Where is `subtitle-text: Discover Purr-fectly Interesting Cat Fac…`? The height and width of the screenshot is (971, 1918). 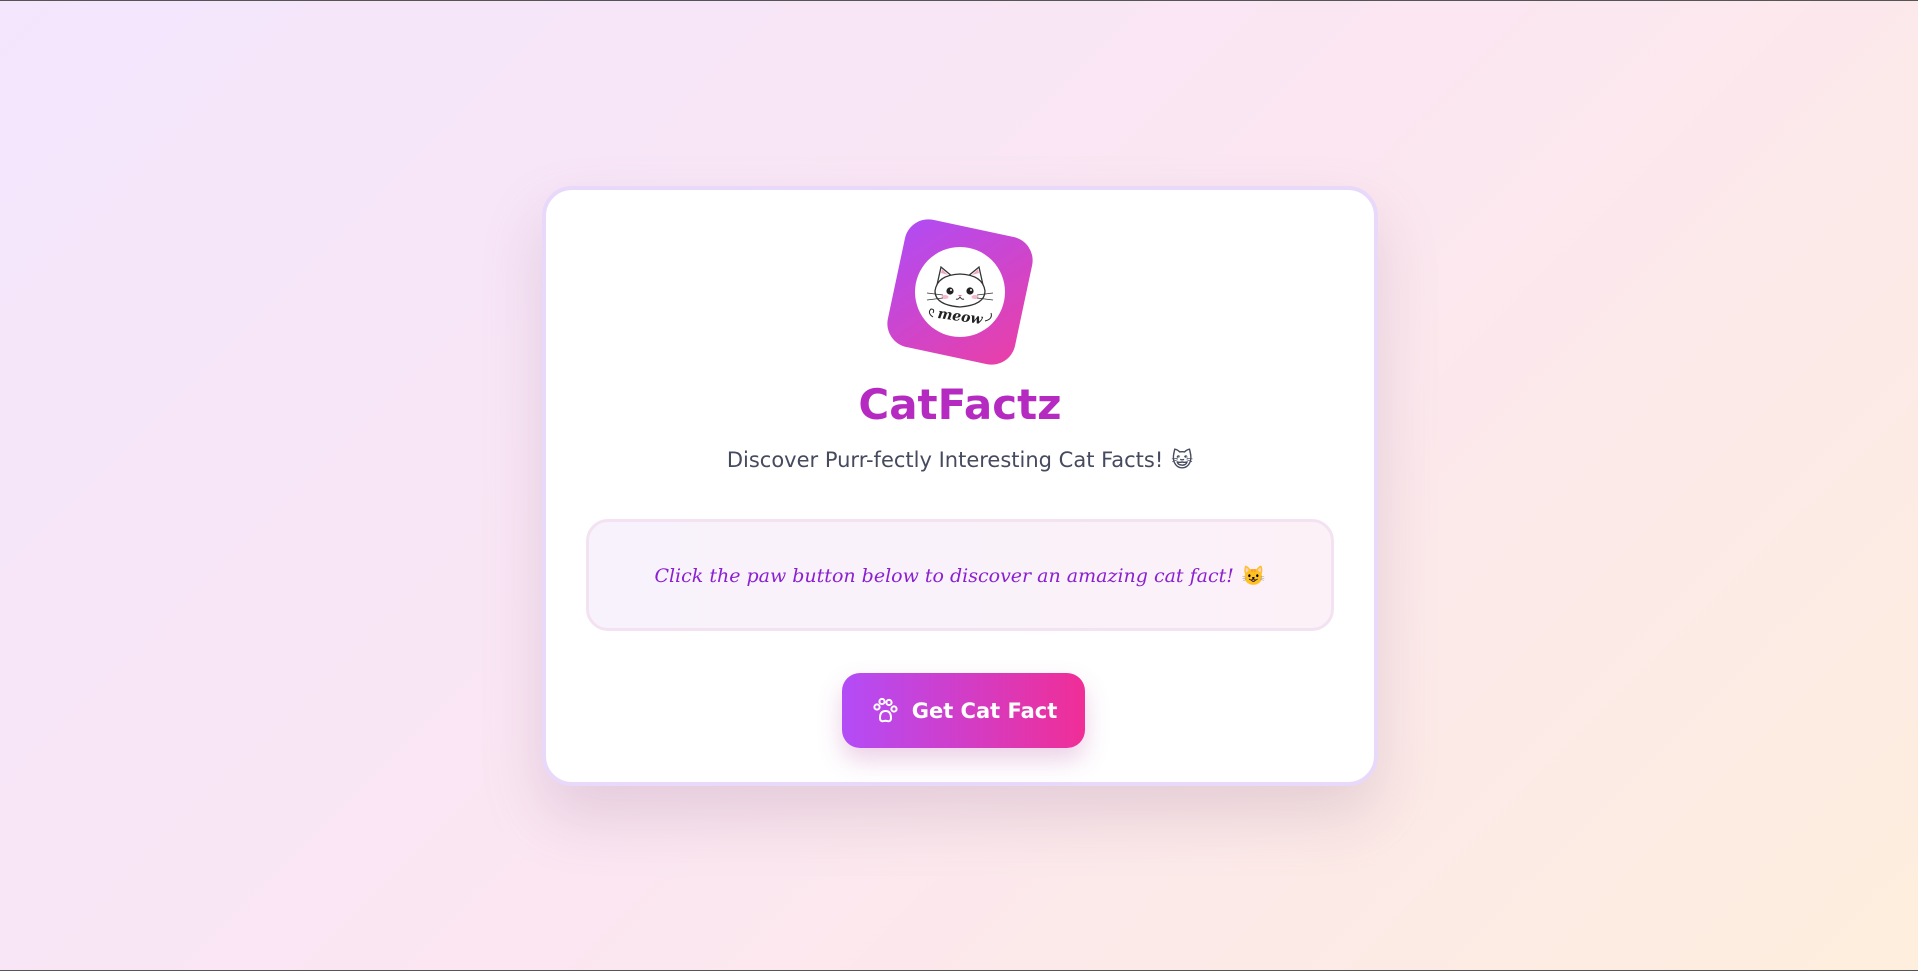 subtitle-text: Discover Purr-fectly Interesting Cat Fac… is located at coordinates (945, 460).